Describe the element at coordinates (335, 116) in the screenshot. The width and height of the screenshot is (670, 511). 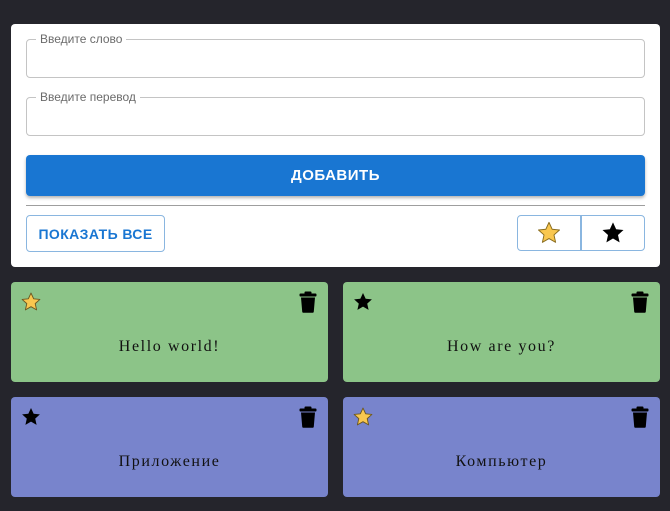
I see `translation-input` at that location.